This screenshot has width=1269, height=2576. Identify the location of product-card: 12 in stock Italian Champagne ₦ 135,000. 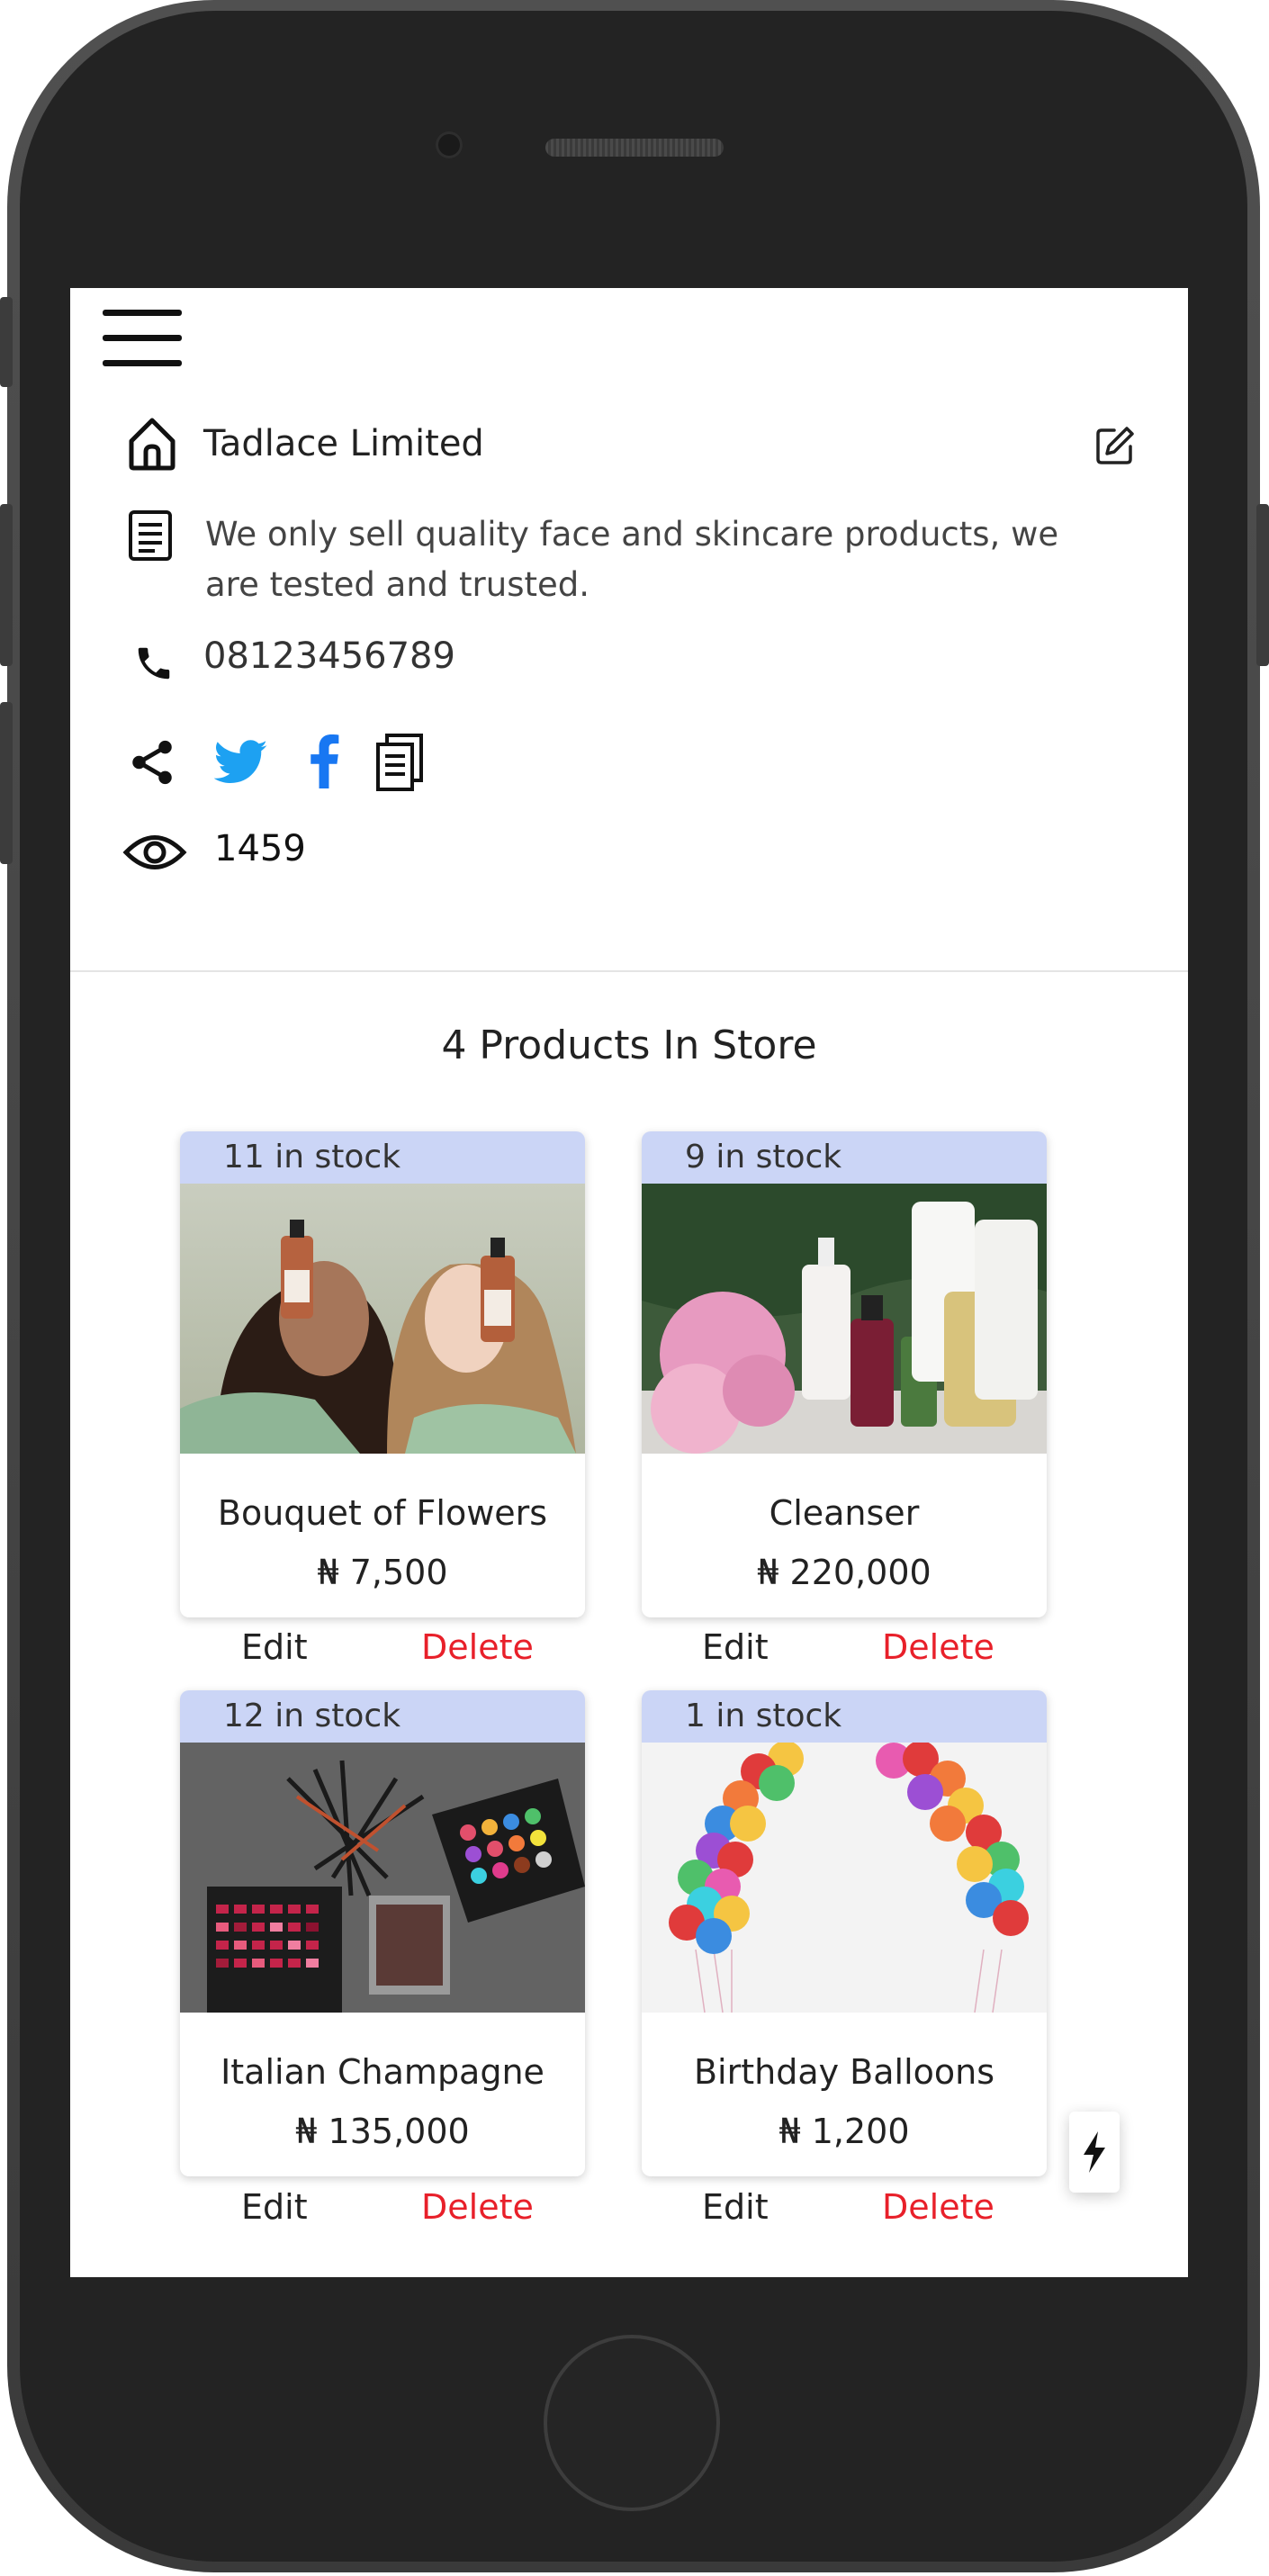
(382, 1933).